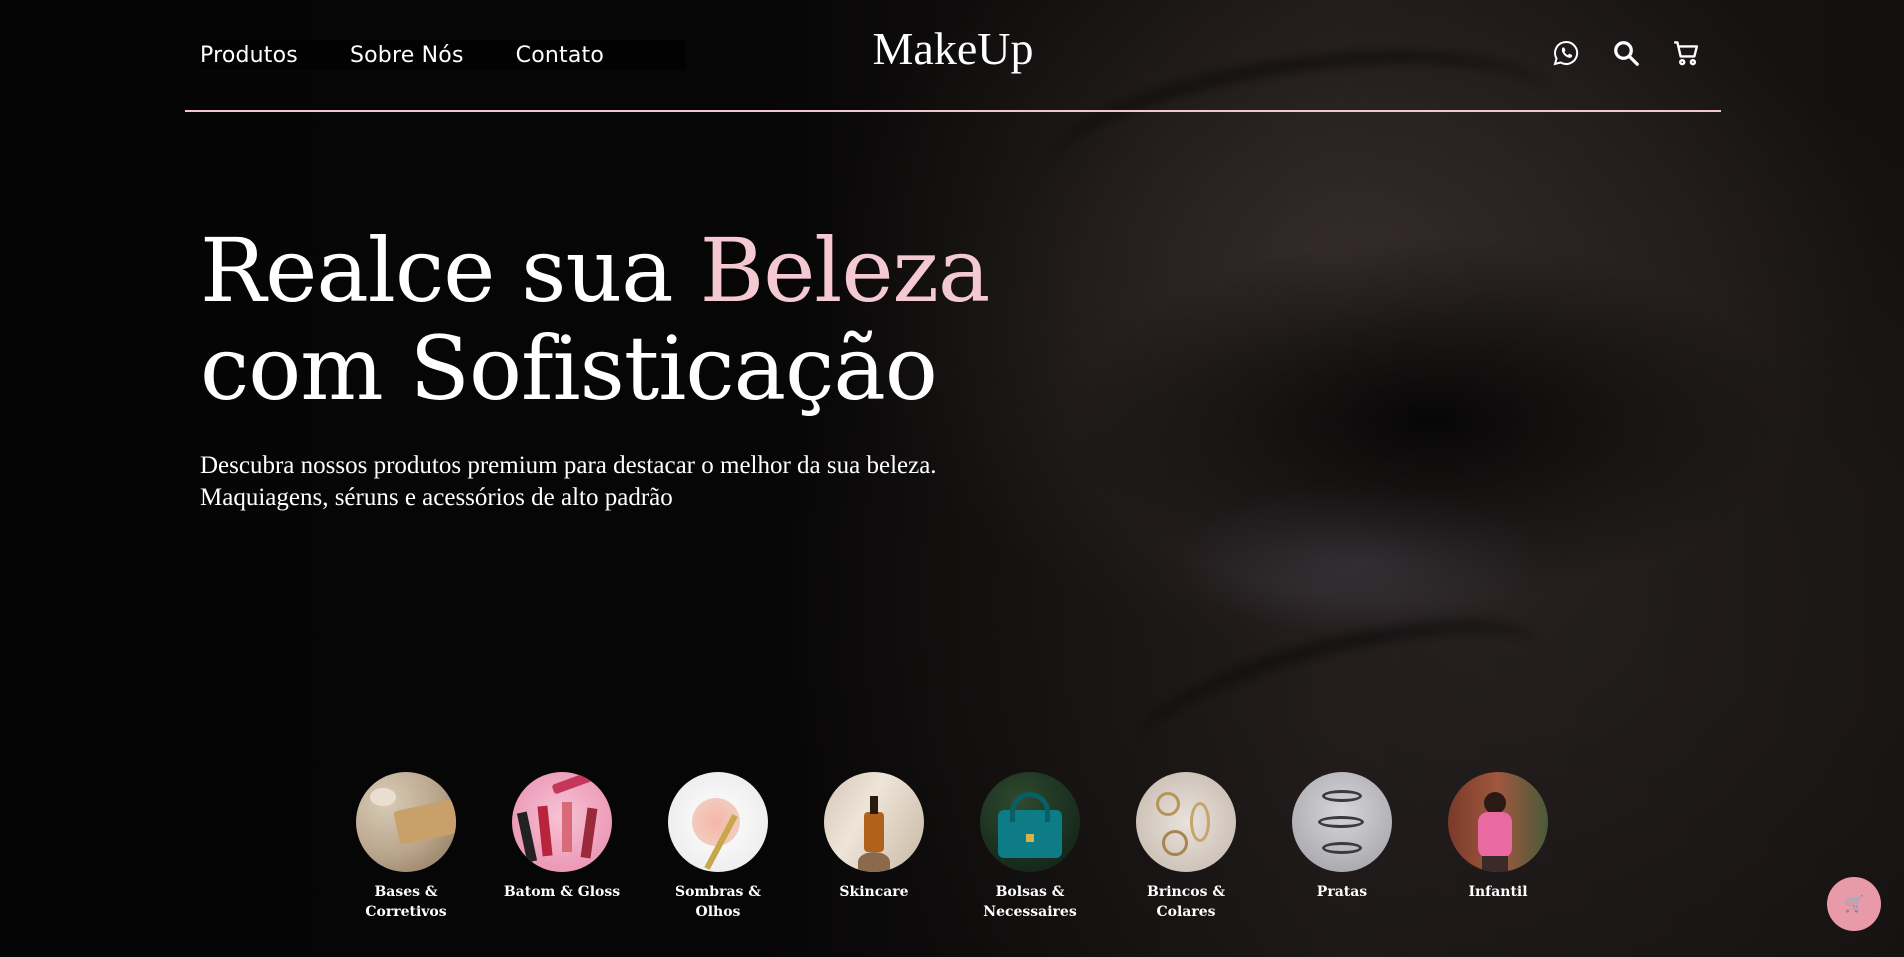  I want to click on category-image-pratas, so click(1342, 822).